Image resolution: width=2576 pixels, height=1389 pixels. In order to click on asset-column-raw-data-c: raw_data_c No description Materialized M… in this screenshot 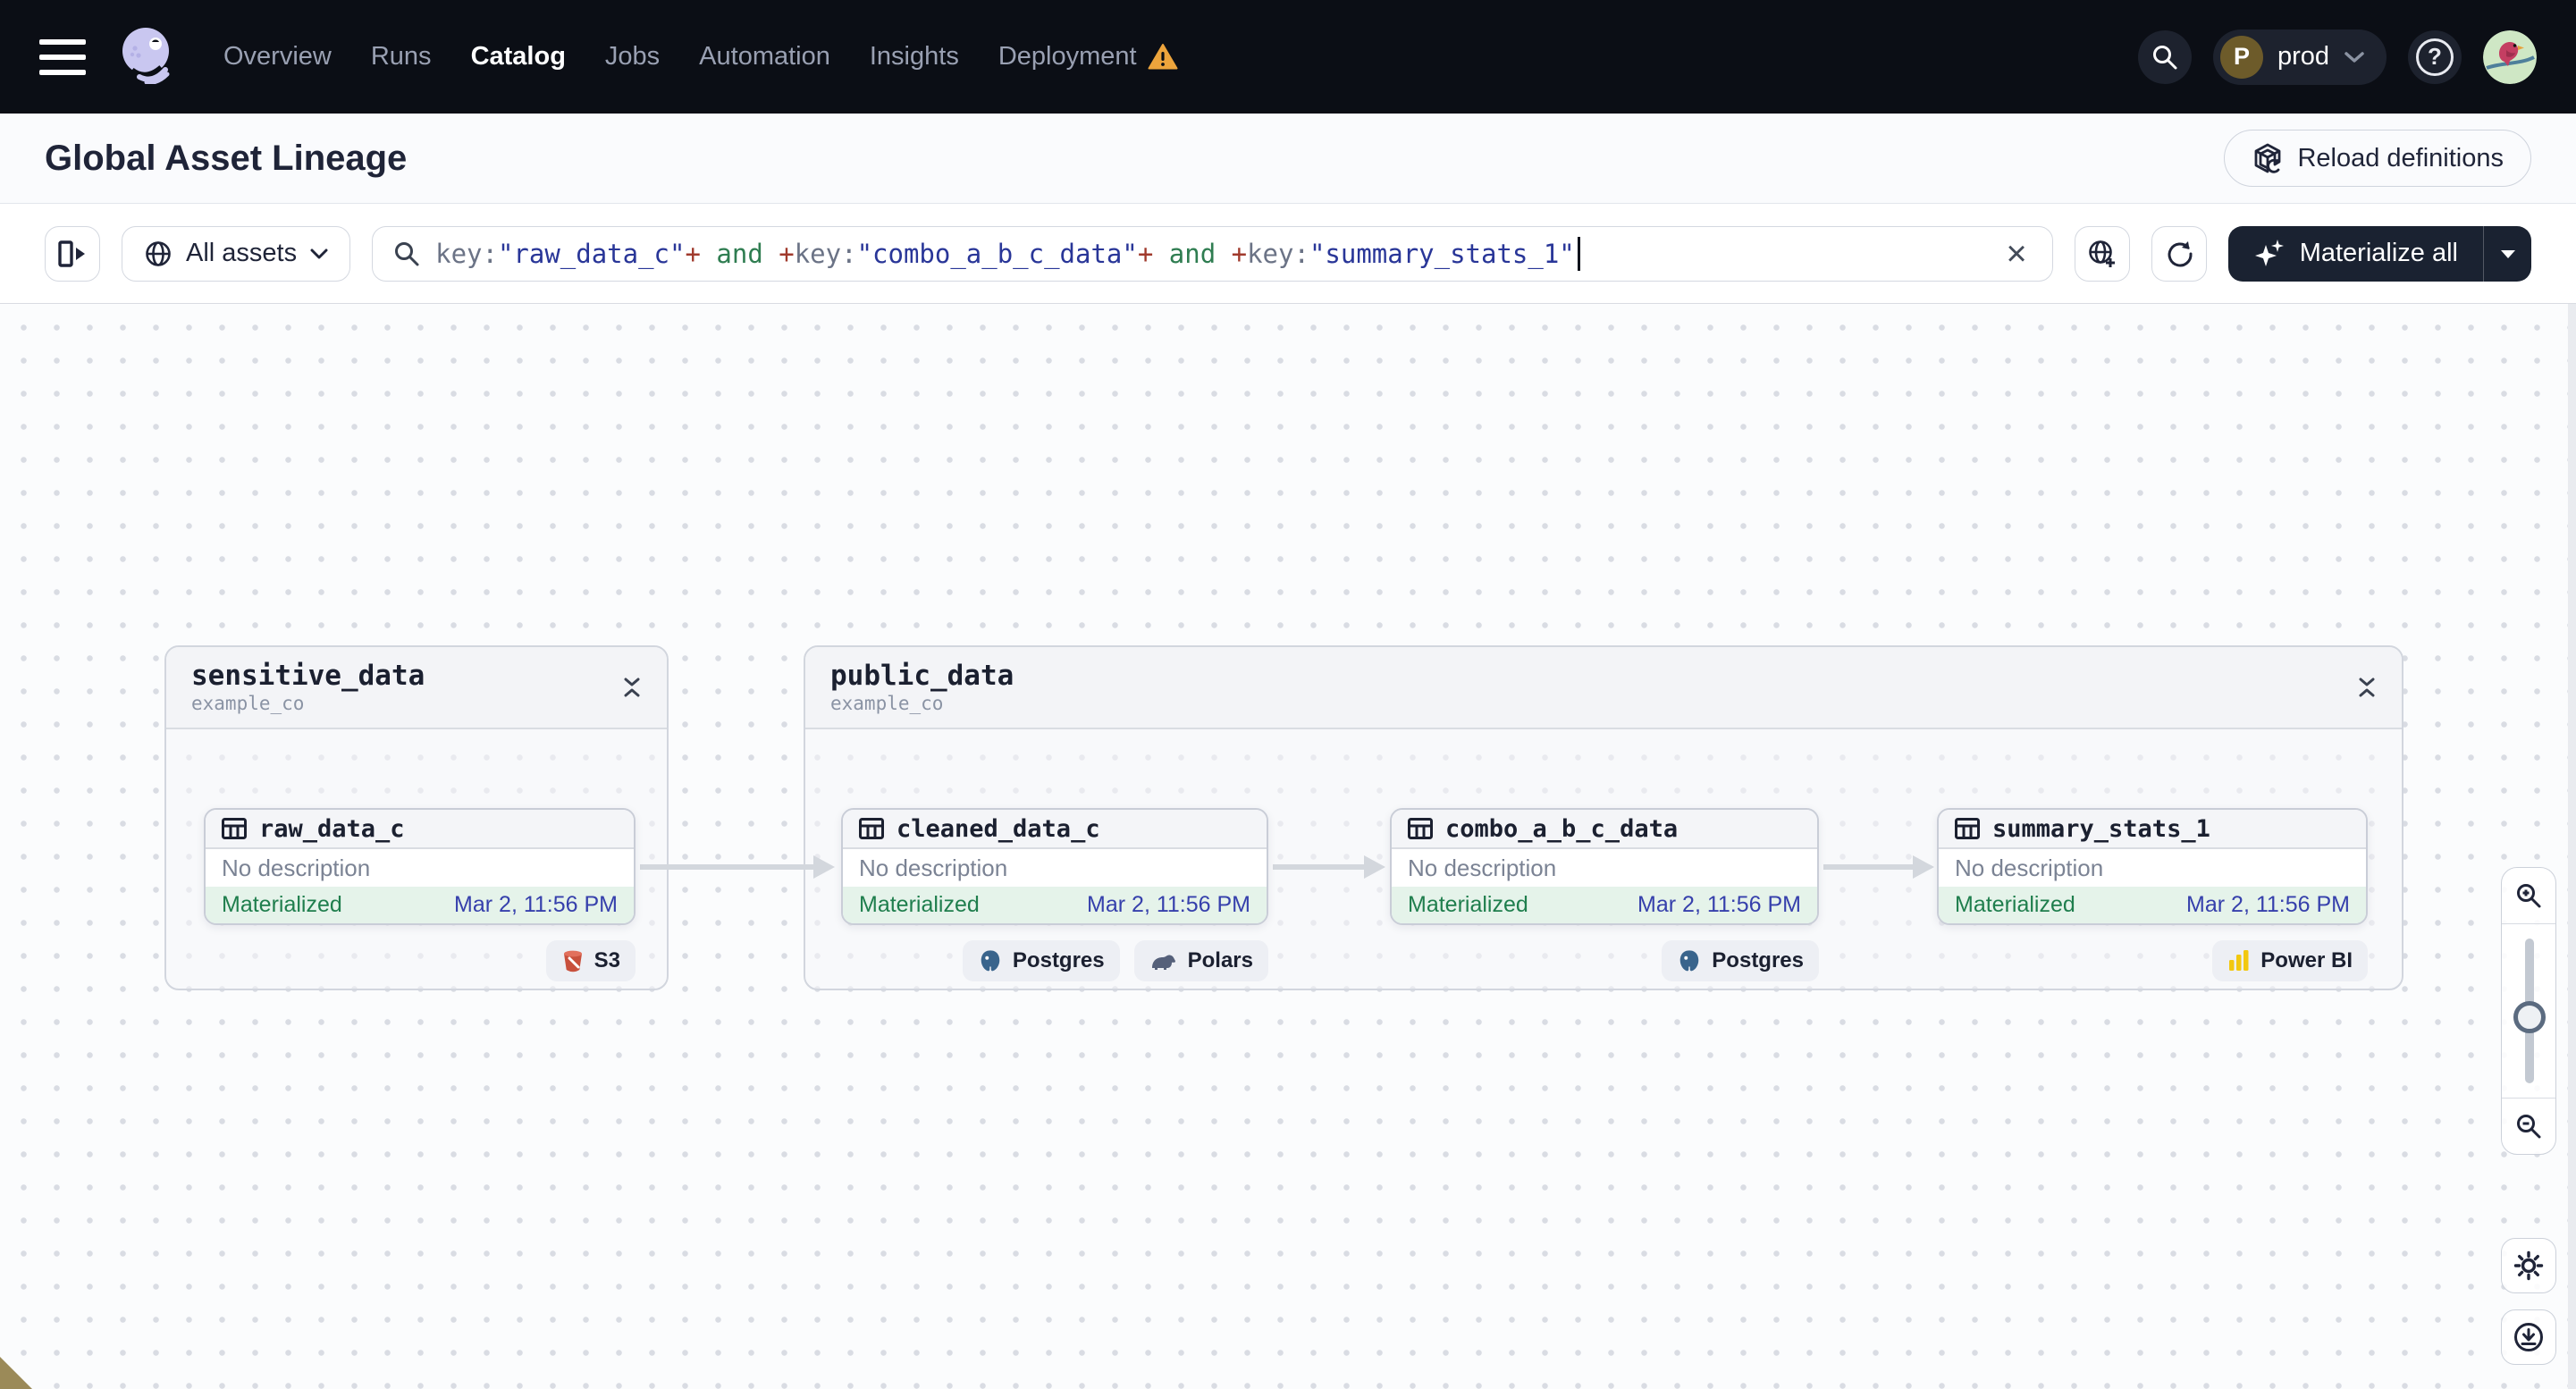, I will do `click(420, 894)`.